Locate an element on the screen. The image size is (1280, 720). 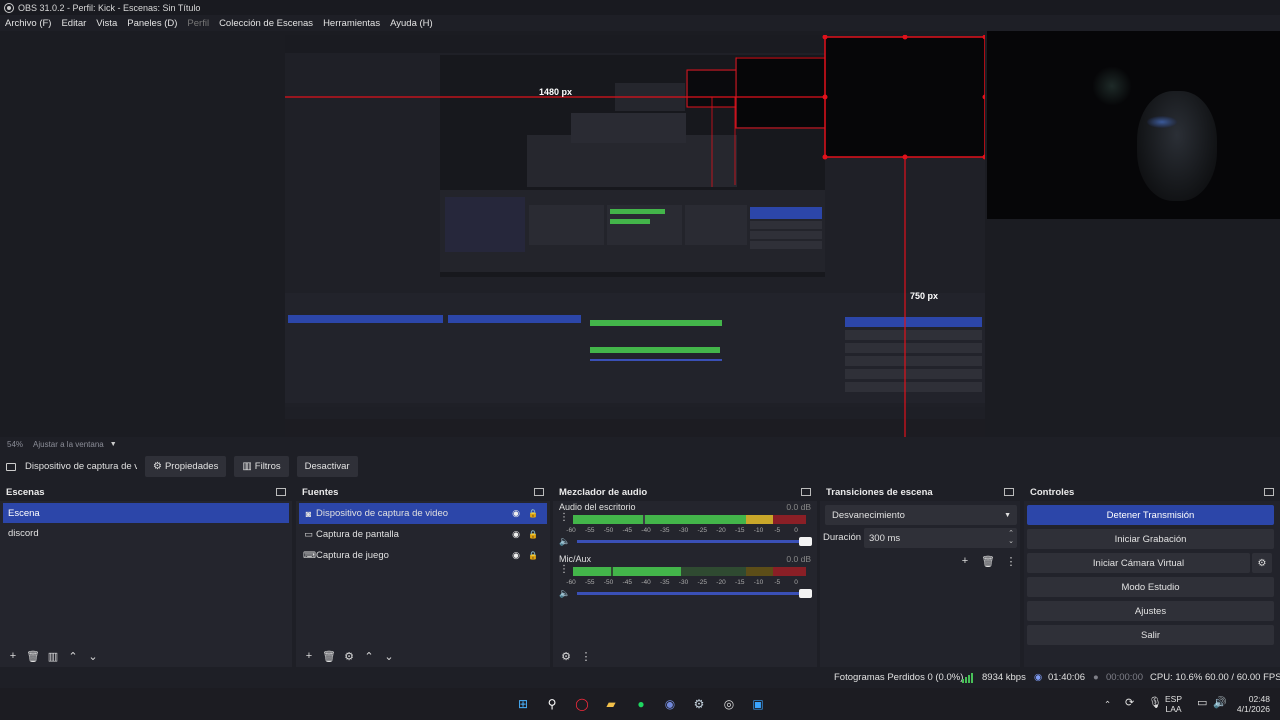
folder-icon: ▰ is located at coordinates (611, 704).